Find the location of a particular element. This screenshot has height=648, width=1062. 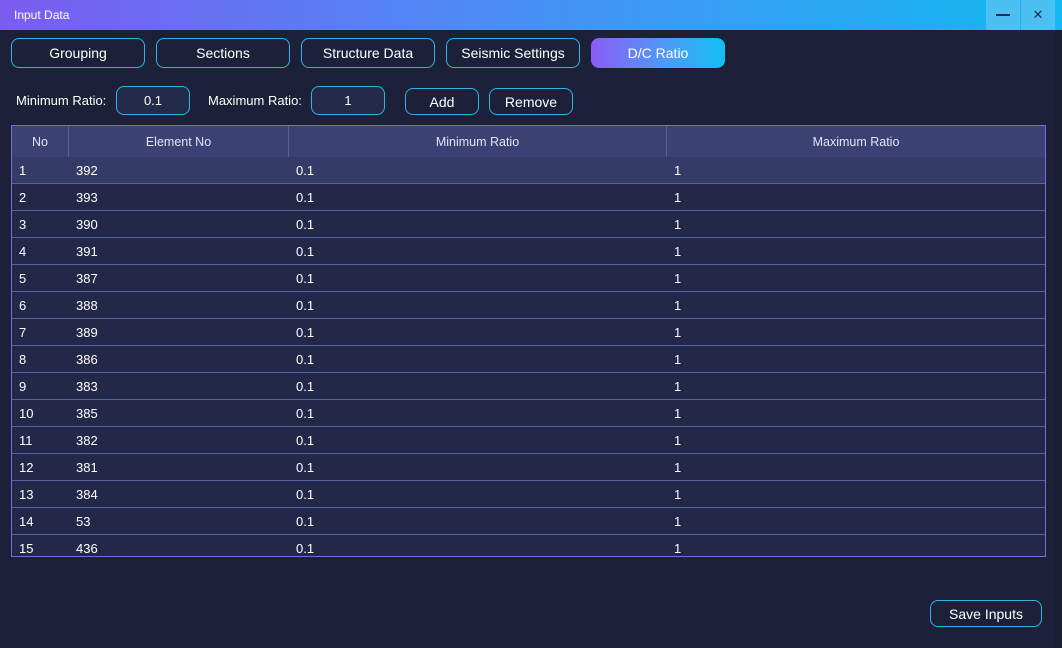

close-button: ✕ is located at coordinates (1038, 15).